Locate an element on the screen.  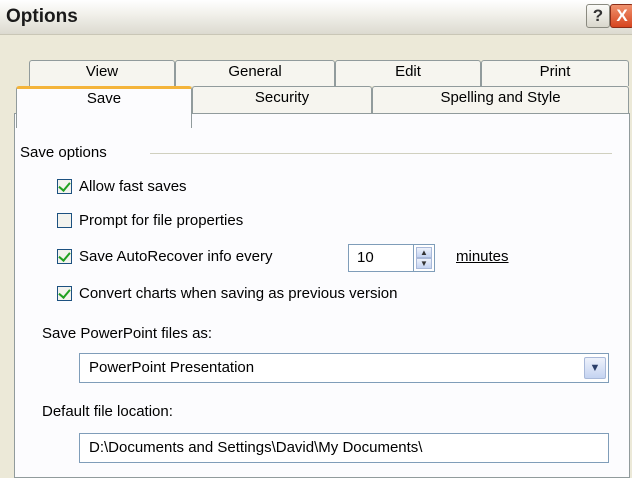
tab-general: General is located at coordinates (255, 73).